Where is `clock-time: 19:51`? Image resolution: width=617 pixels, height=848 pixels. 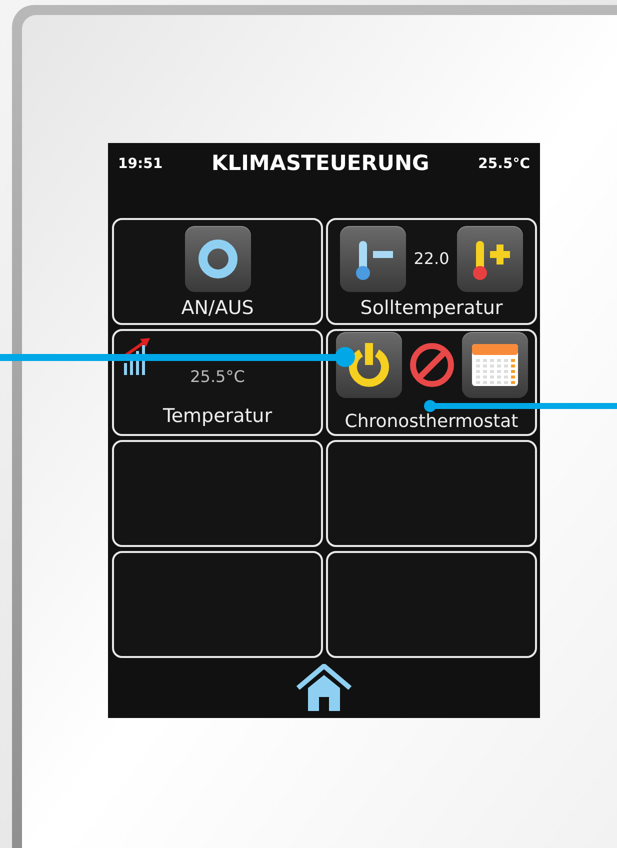 clock-time: 19:51 is located at coordinates (140, 164).